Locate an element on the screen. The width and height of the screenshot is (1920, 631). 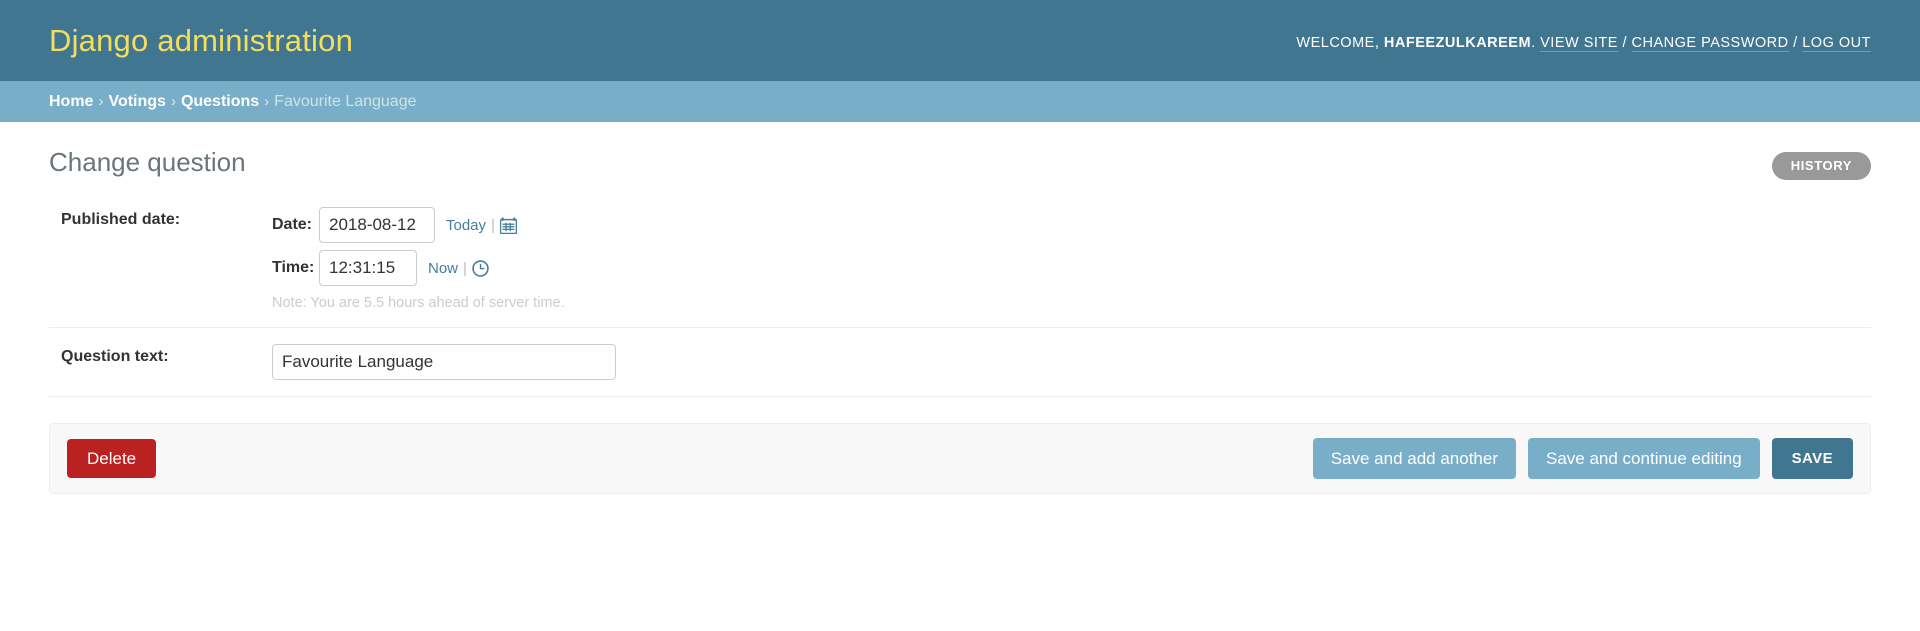
content-header: Change question HISTORY is located at coordinates (960, 153).